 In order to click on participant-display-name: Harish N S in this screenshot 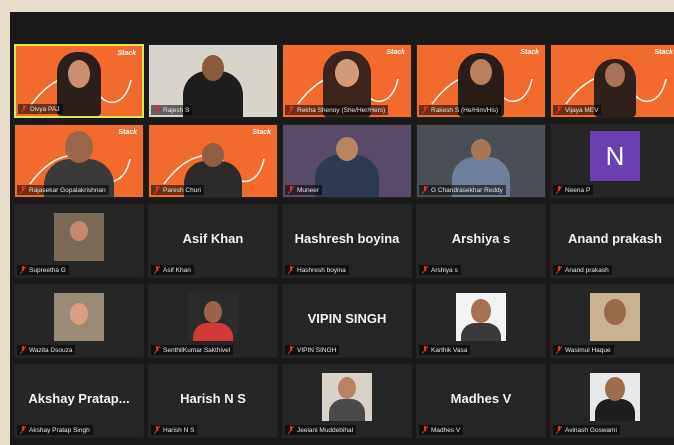, I will do `click(213, 398)`.